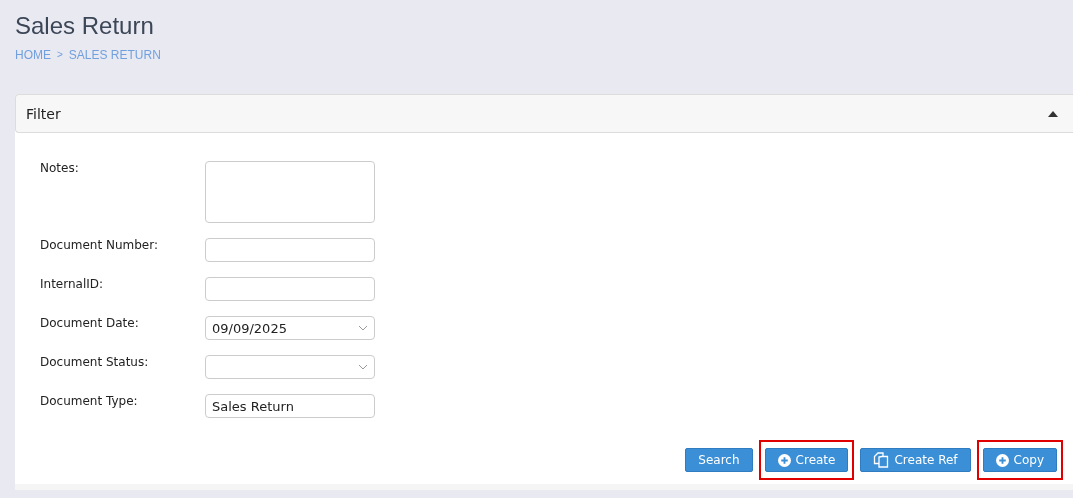  Describe the element at coordinates (100, 245) in the screenshot. I see `field-label: Document Number:` at that location.